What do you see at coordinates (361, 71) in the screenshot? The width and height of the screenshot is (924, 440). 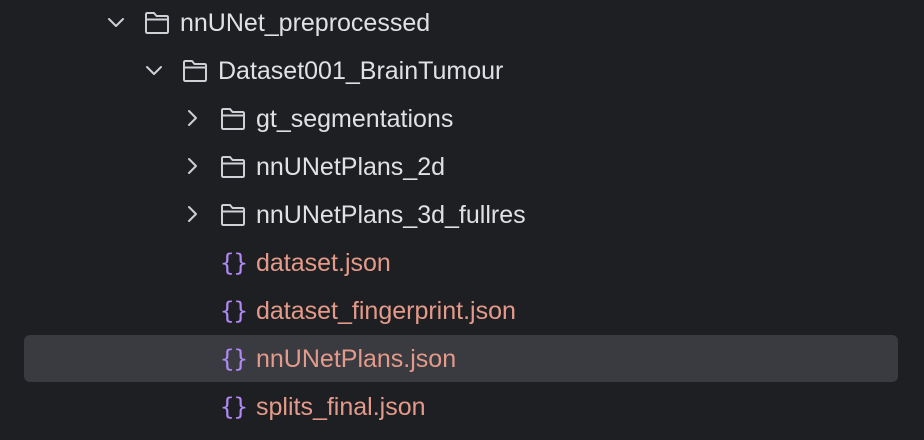 I see `tree-item-label: Dataset001_BrainTumour` at bounding box center [361, 71].